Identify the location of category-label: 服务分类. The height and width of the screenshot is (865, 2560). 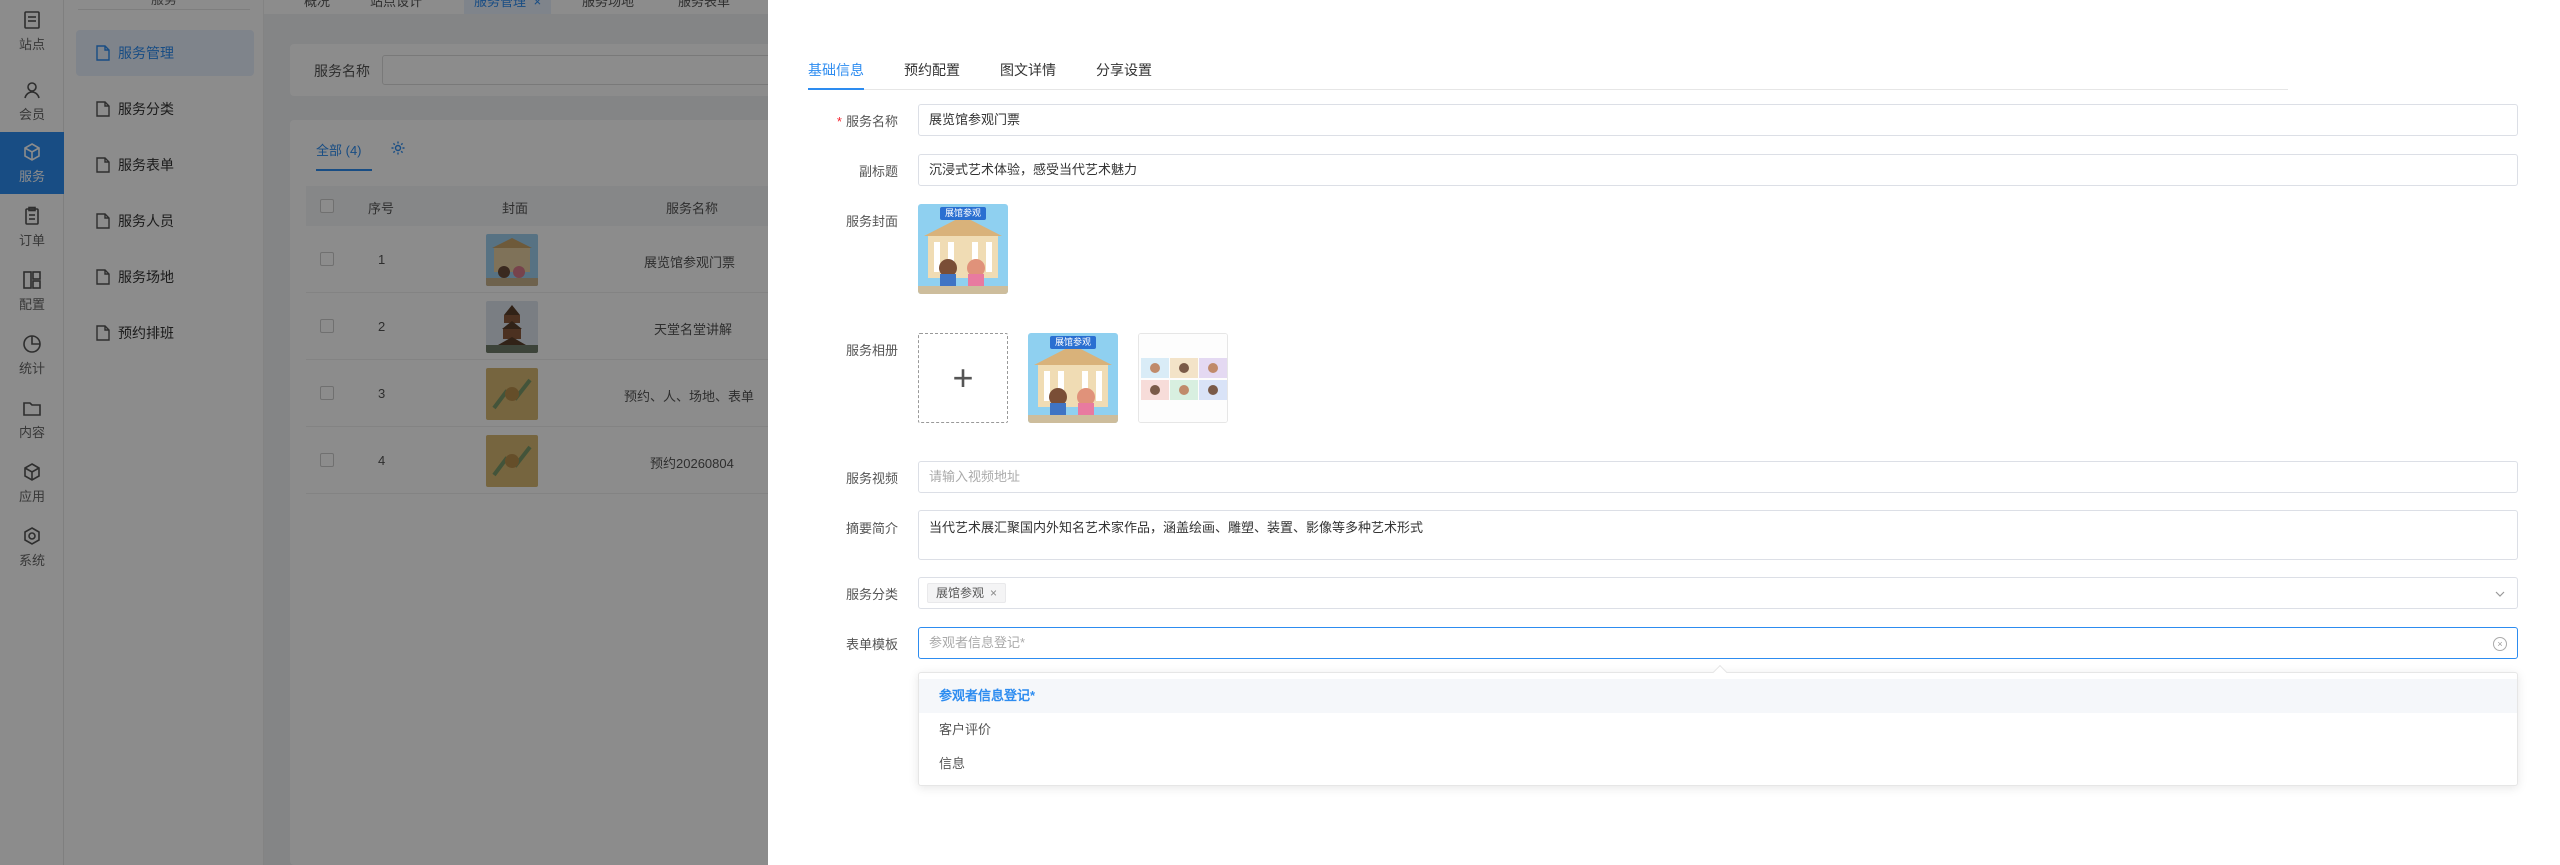
(871, 594).